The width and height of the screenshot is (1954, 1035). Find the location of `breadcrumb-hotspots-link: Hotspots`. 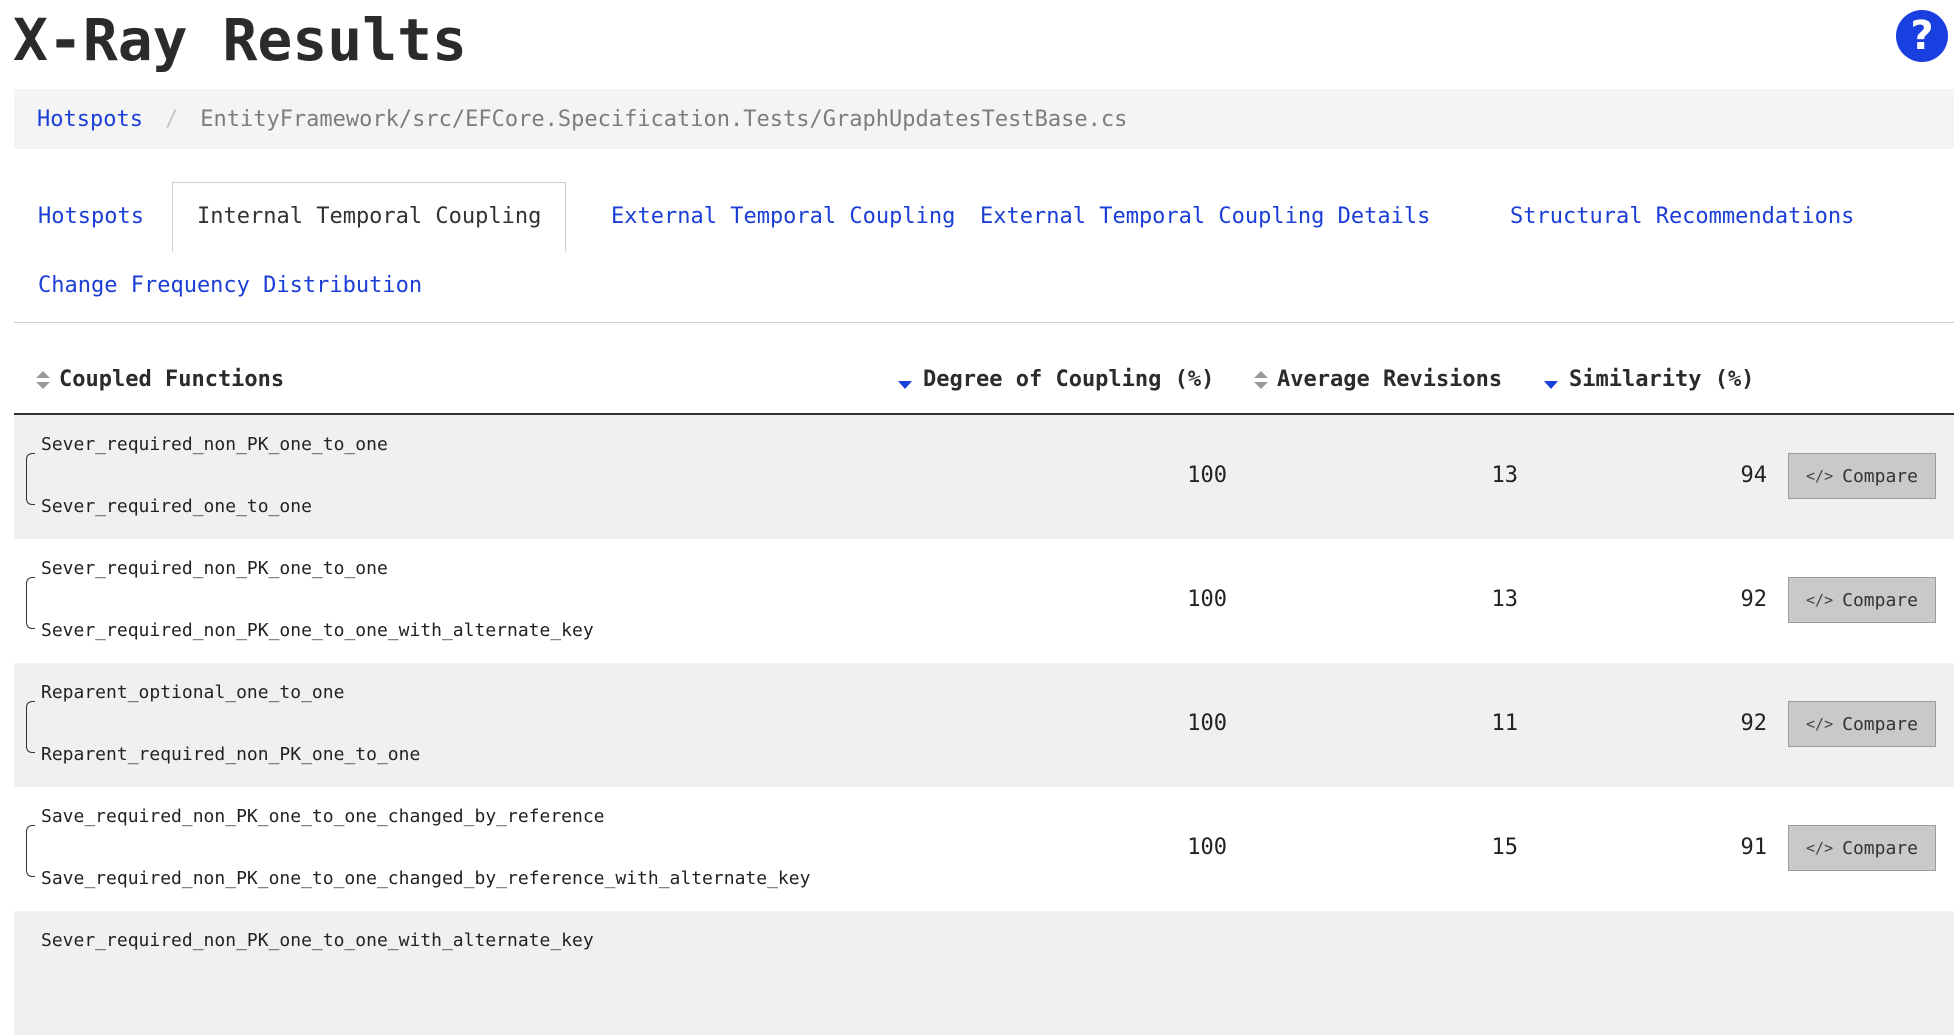

breadcrumb-hotspots-link: Hotspots is located at coordinates (90, 119).